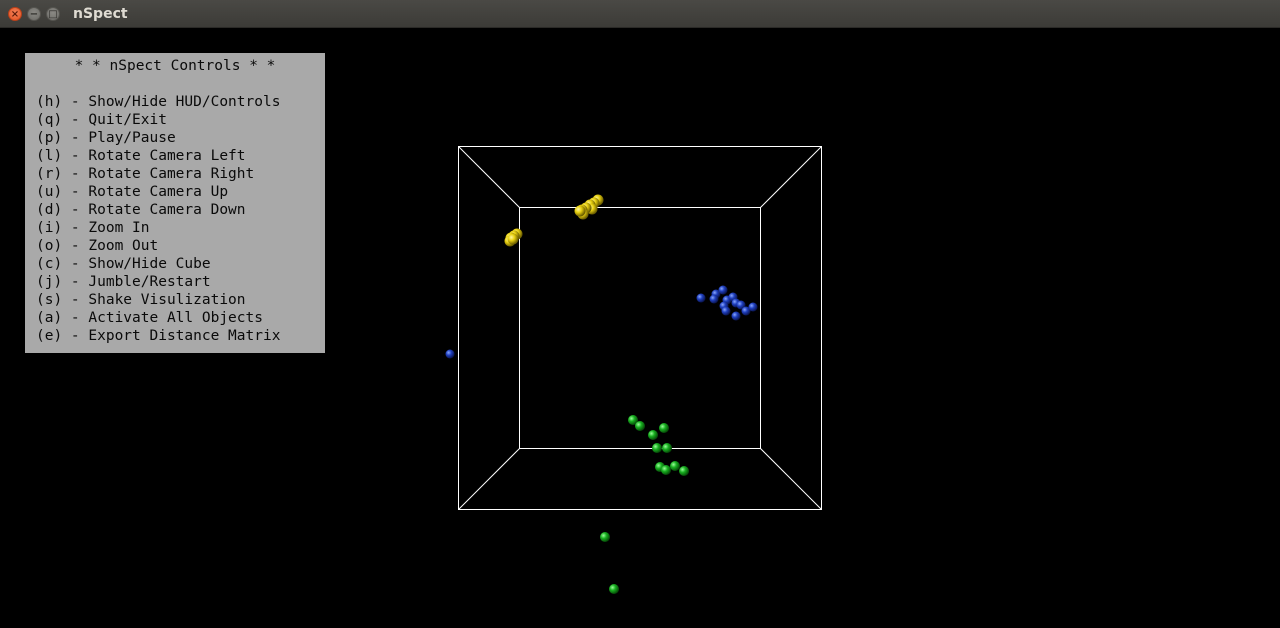  I want to click on hud-item-zoom-in: (i) - Zoom In, so click(93, 228).